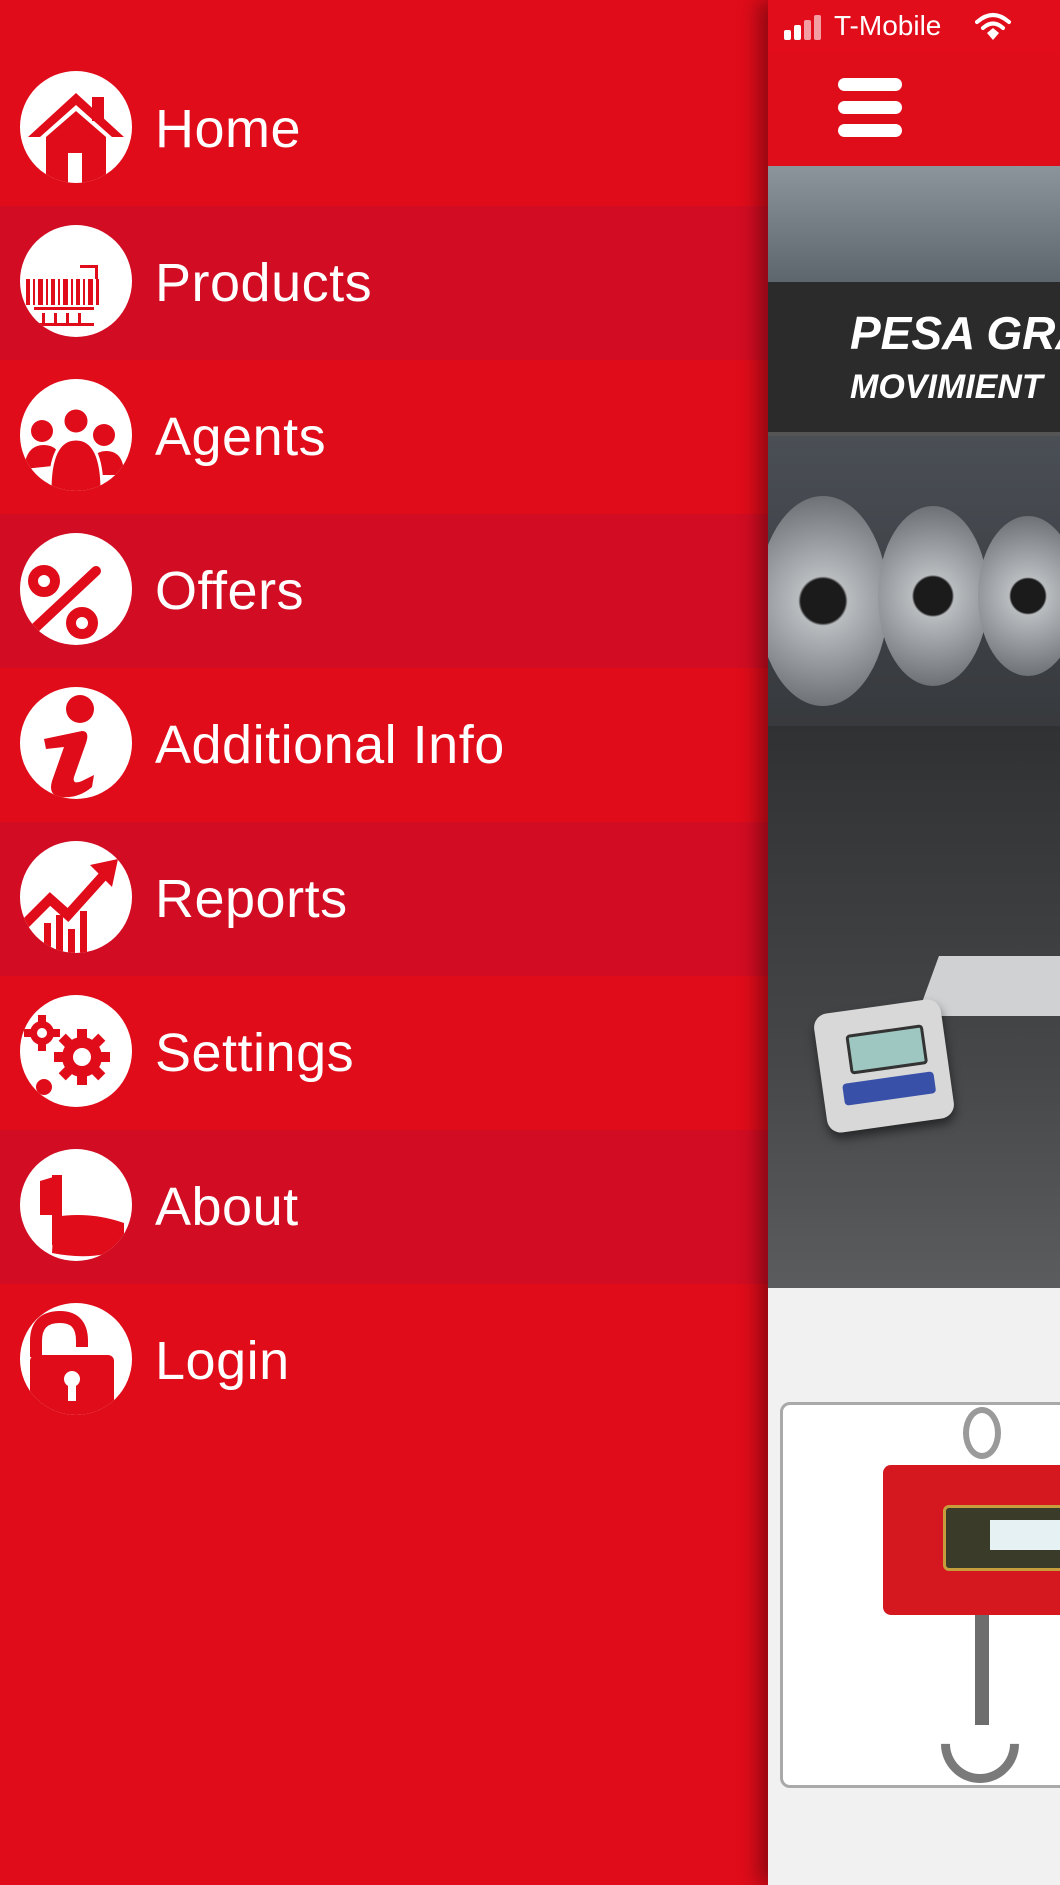  I want to click on signal-bars-icon, so click(805, 27).